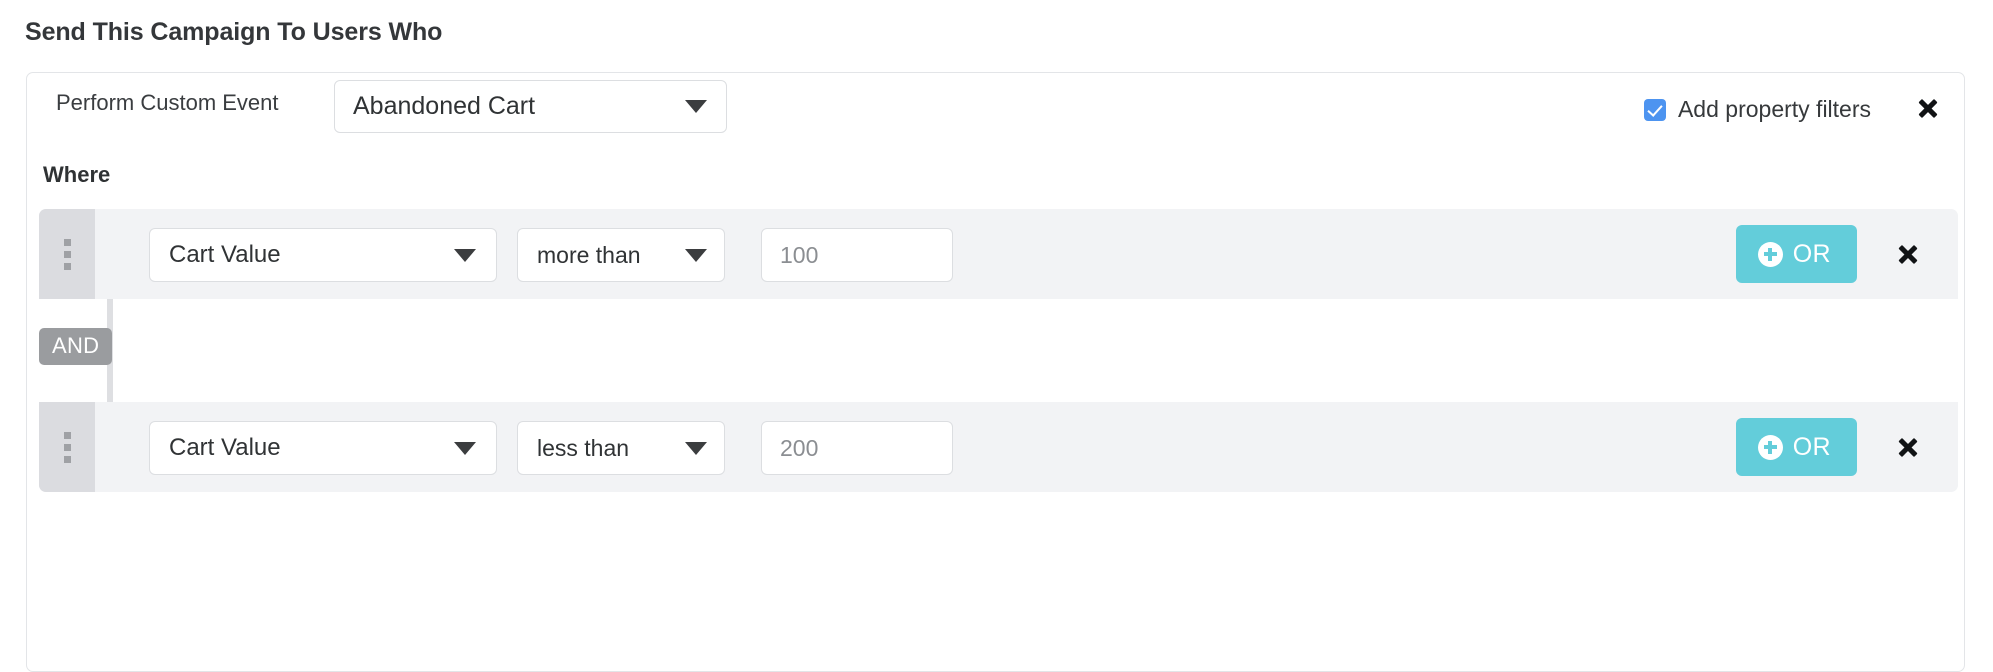 This screenshot has height=672, width=1993. I want to click on condition-operator-select: less than, so click(621, 448).